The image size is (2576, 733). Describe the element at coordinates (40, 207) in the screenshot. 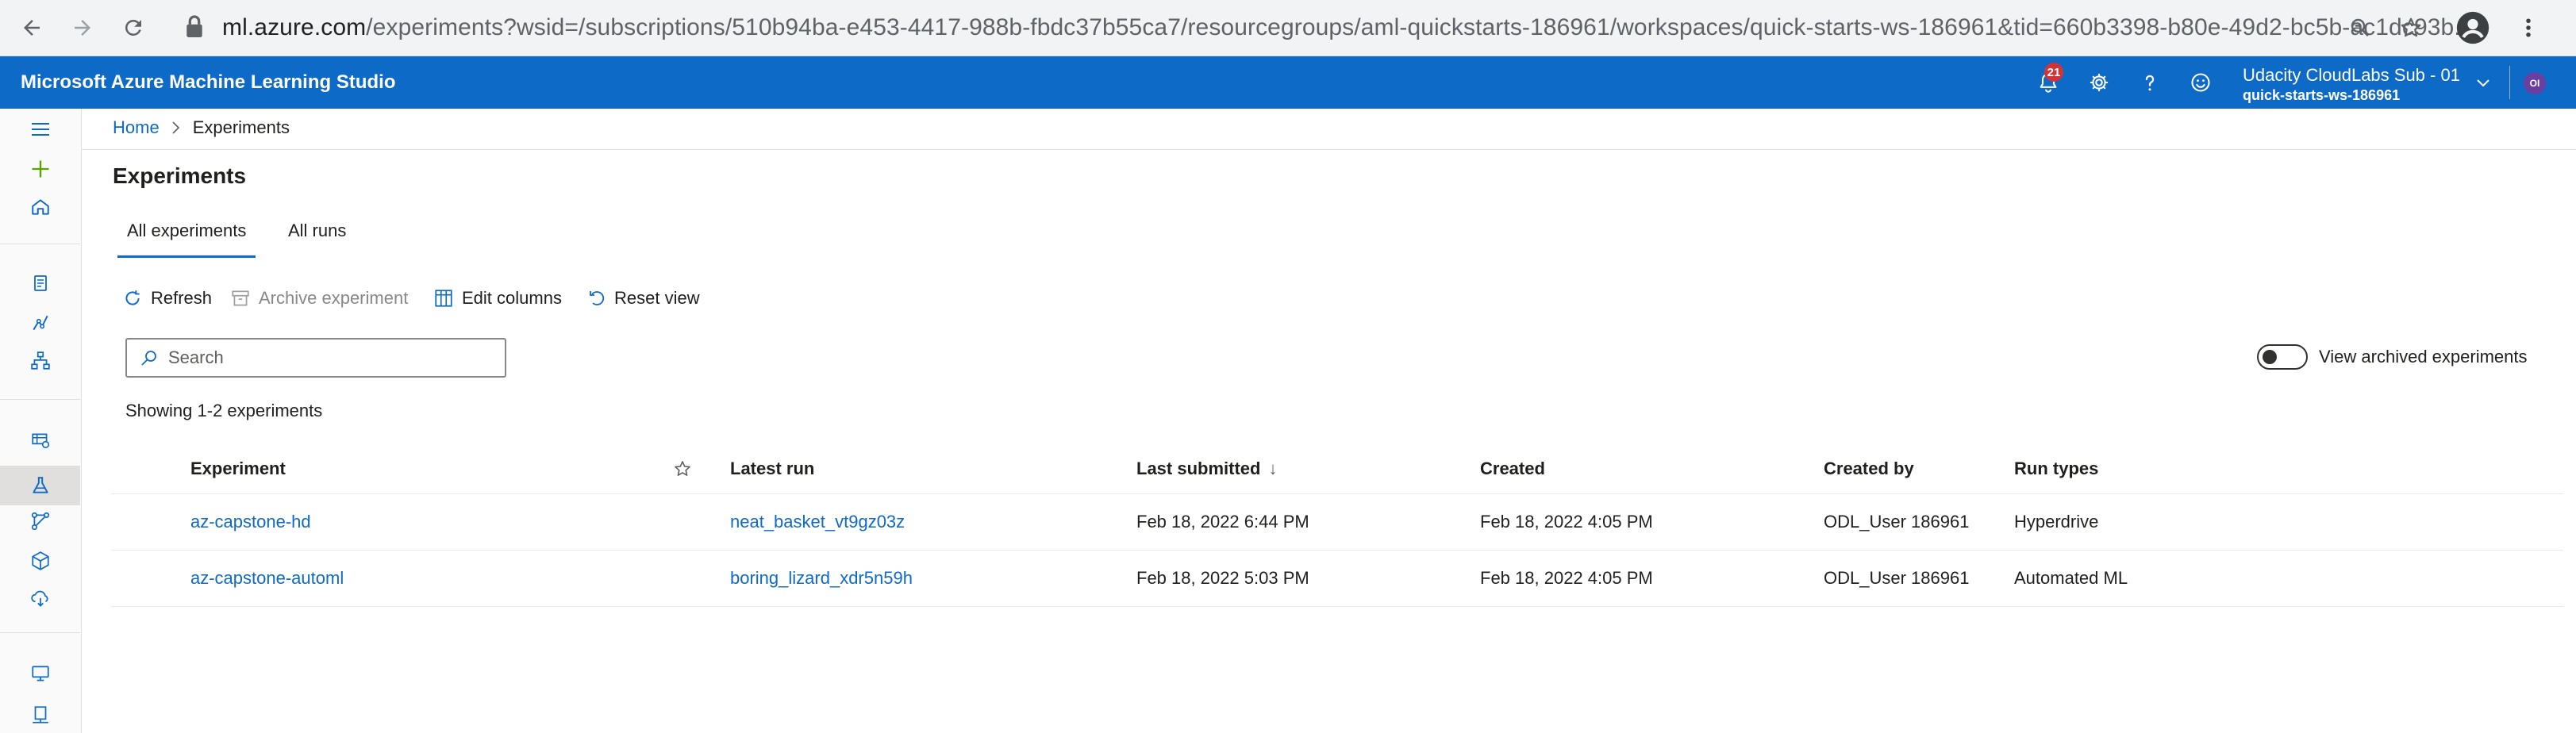

I see `home-icon` at that location.